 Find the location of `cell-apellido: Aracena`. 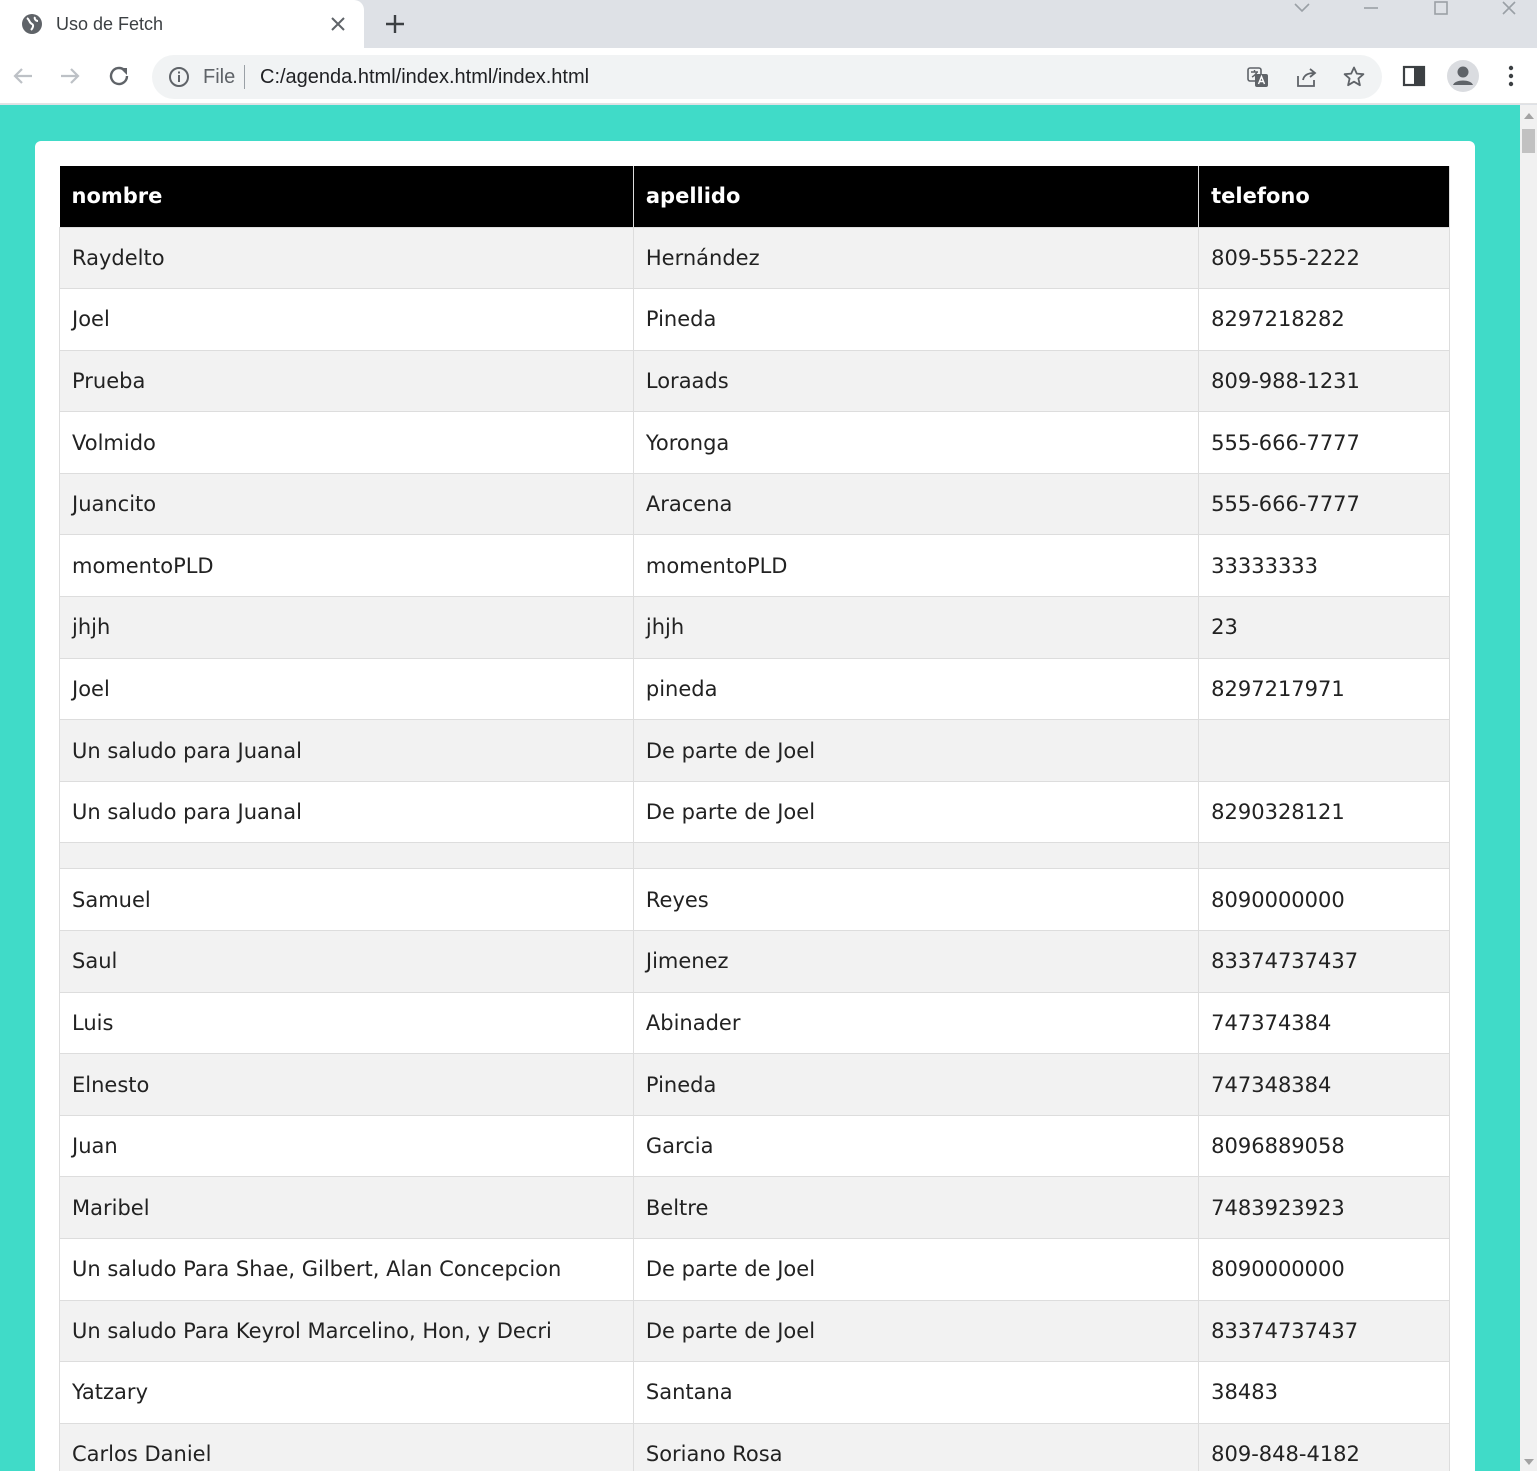

cell-apellido: Aracena is located at coordinates (916, 504).